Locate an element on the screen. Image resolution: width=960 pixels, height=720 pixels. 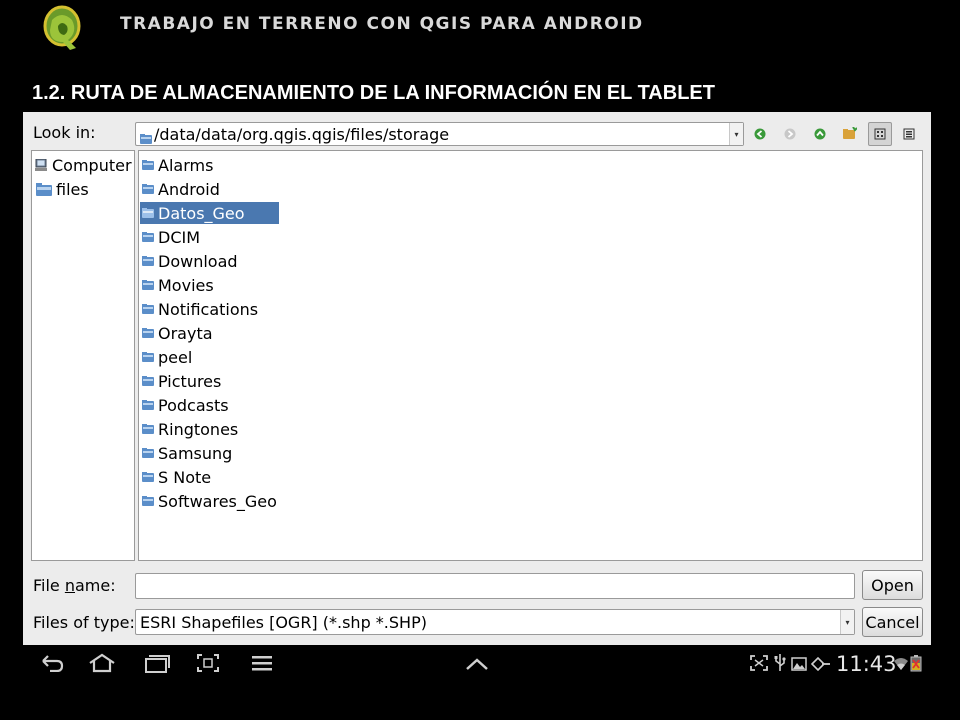
detail-view-icon is located at coordinates (909, 134).